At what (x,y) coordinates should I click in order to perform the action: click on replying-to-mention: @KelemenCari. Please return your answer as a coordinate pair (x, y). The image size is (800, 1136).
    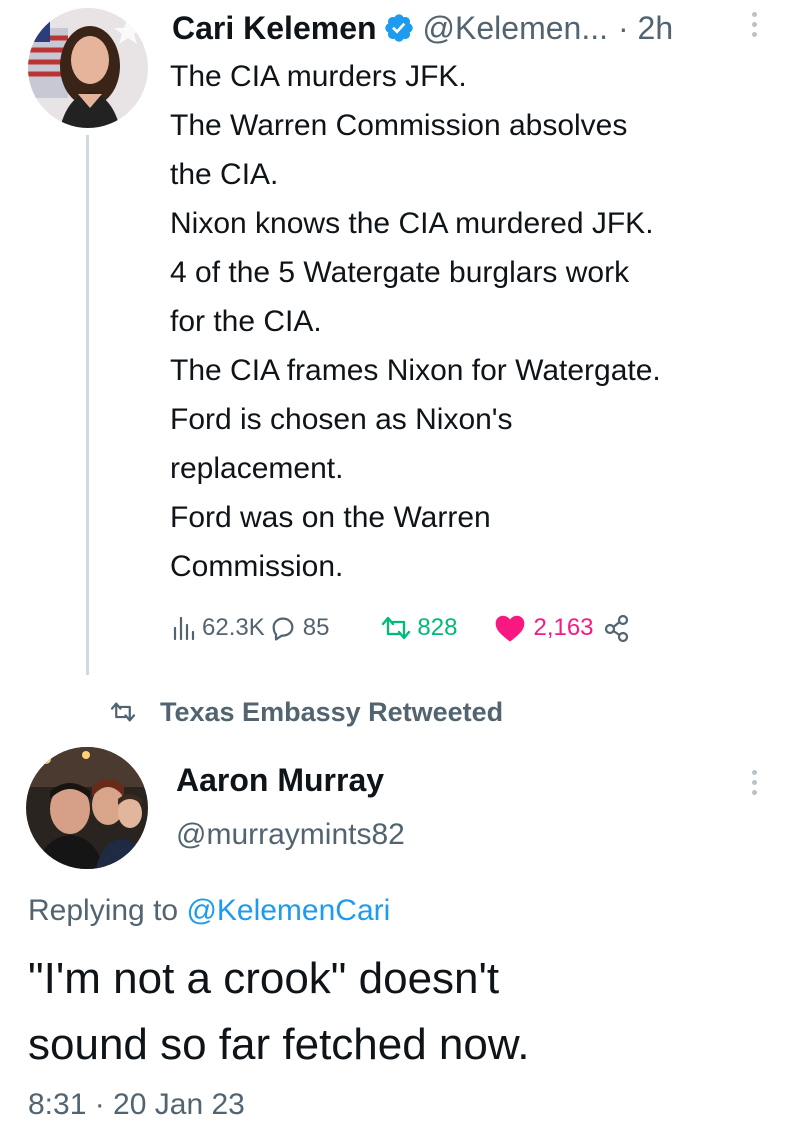
    Looking at the image, I should click on (288, 910).